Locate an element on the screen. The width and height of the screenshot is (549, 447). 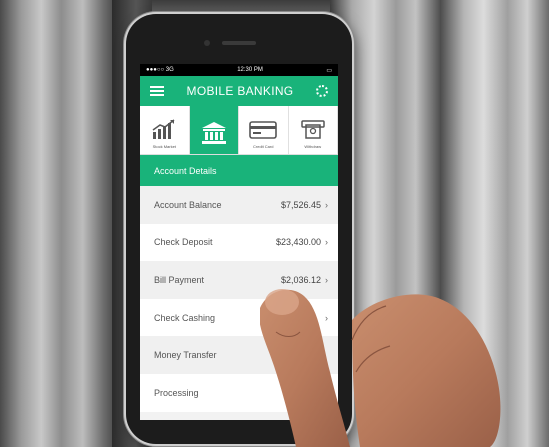
row-label: Check Cashing is located at coordinates (185, 317).